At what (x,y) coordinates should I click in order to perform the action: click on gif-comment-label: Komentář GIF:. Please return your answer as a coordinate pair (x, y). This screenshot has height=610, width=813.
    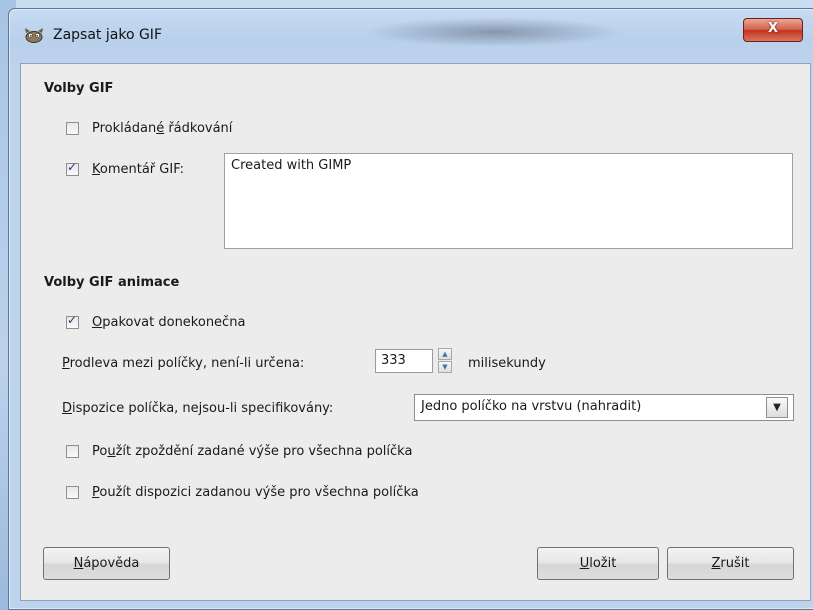
    Looking at the image, I should click on (138, 169).